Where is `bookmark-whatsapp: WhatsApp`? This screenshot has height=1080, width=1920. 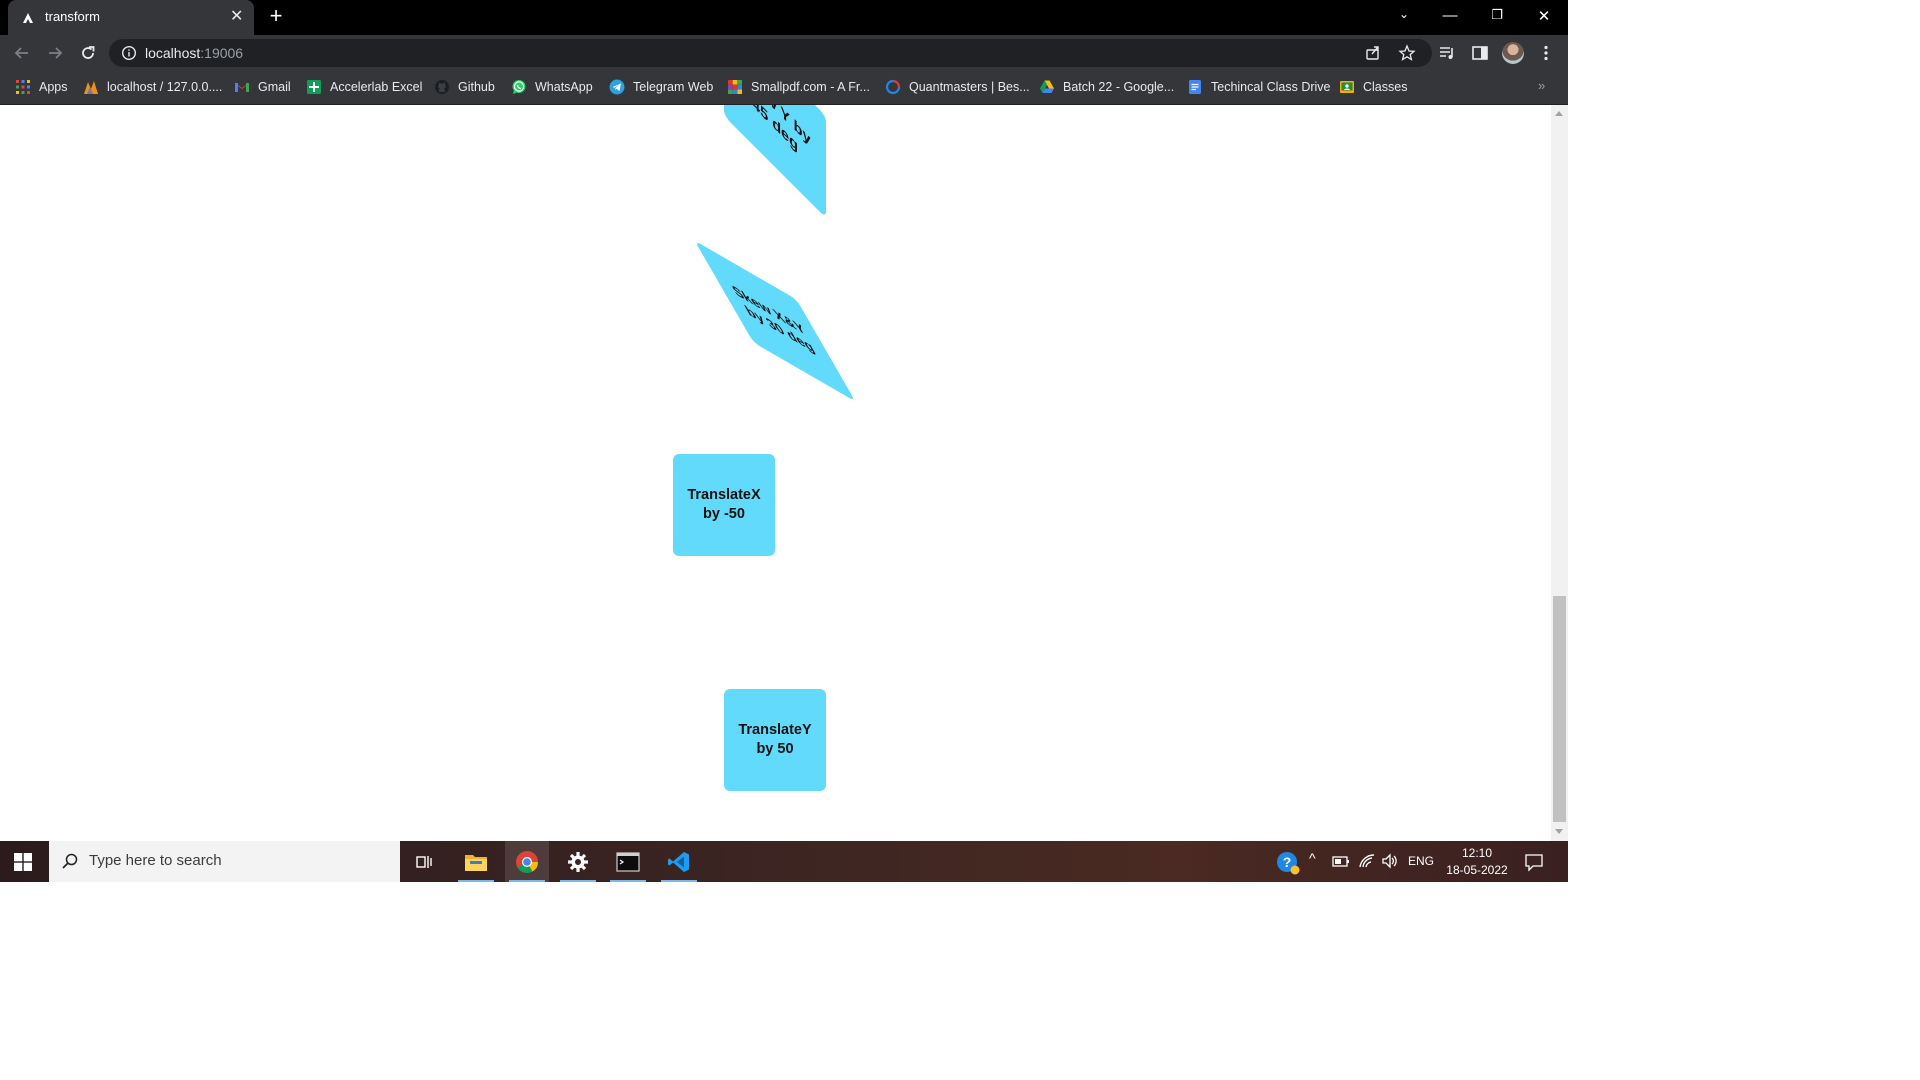
bookmark-whatsapp: WhatsApp is located at coordinates (552, 87).